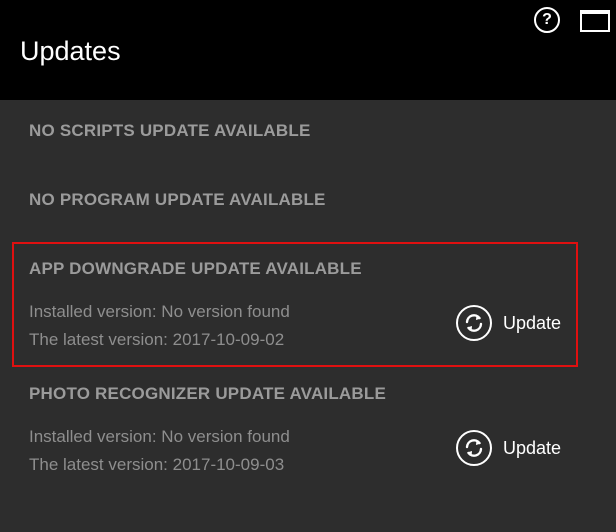 The width and height of the screenshot is (616, 532). What do you see at coordinates (595, 21) in the screenshot?
I see `window-maximize-icon` at bounding box center [595, 21].